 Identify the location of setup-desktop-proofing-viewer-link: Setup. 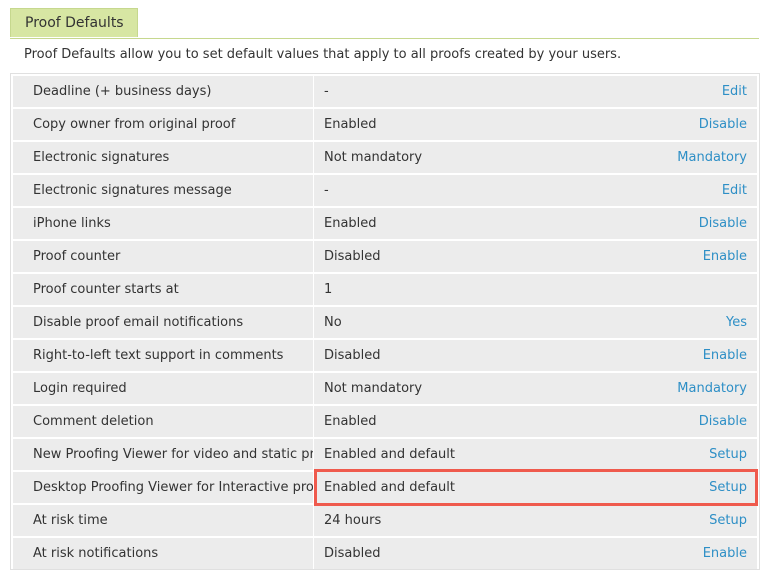
(728, 487).